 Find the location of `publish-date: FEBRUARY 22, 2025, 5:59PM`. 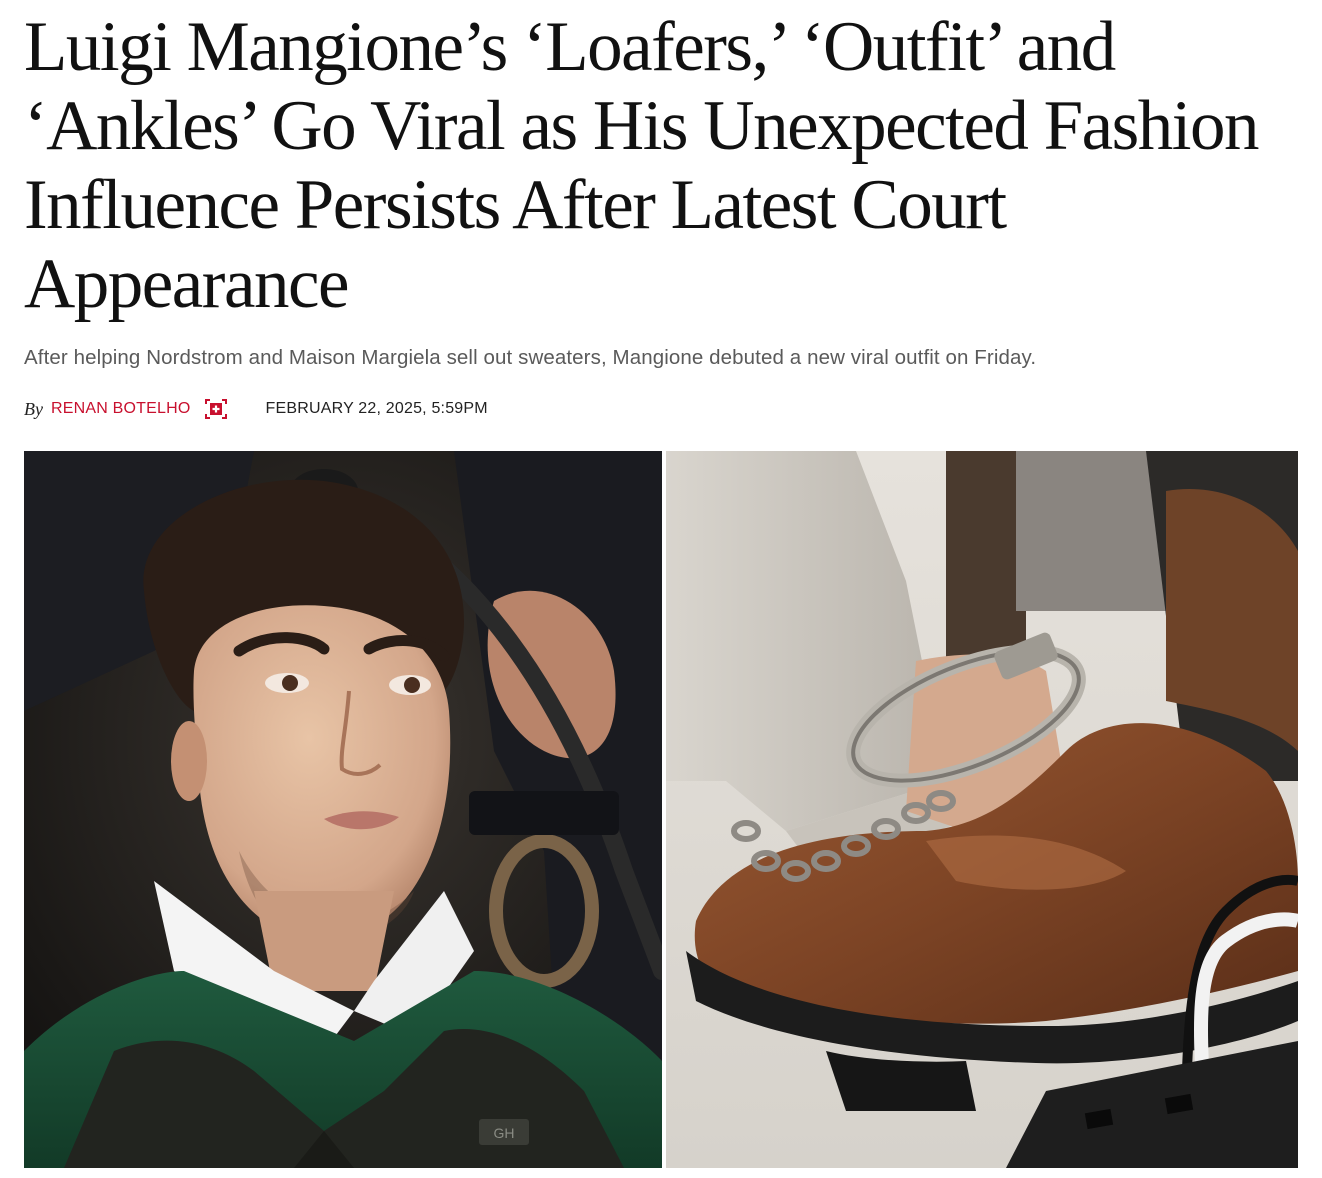

publish-date: FEBRUARY 22, 2025, 5:59PM is located at coordinates (376, 408).